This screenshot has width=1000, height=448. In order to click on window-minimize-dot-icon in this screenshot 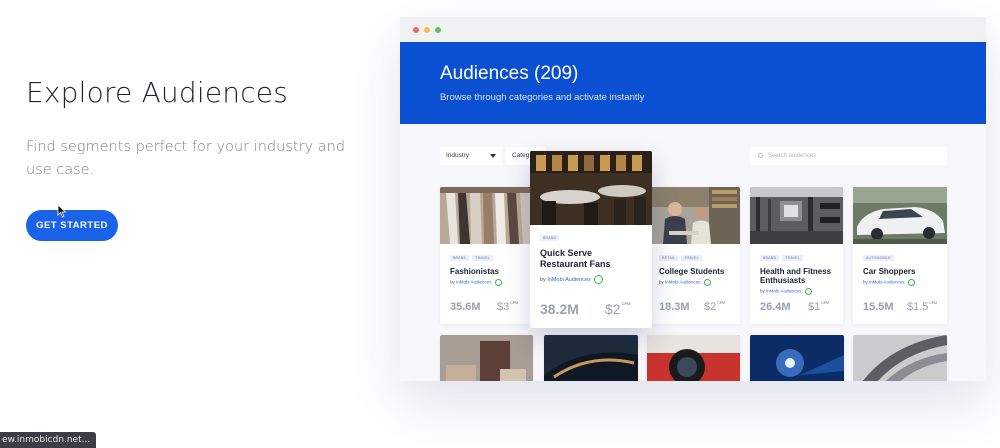, I will do `click(427, 30)`.